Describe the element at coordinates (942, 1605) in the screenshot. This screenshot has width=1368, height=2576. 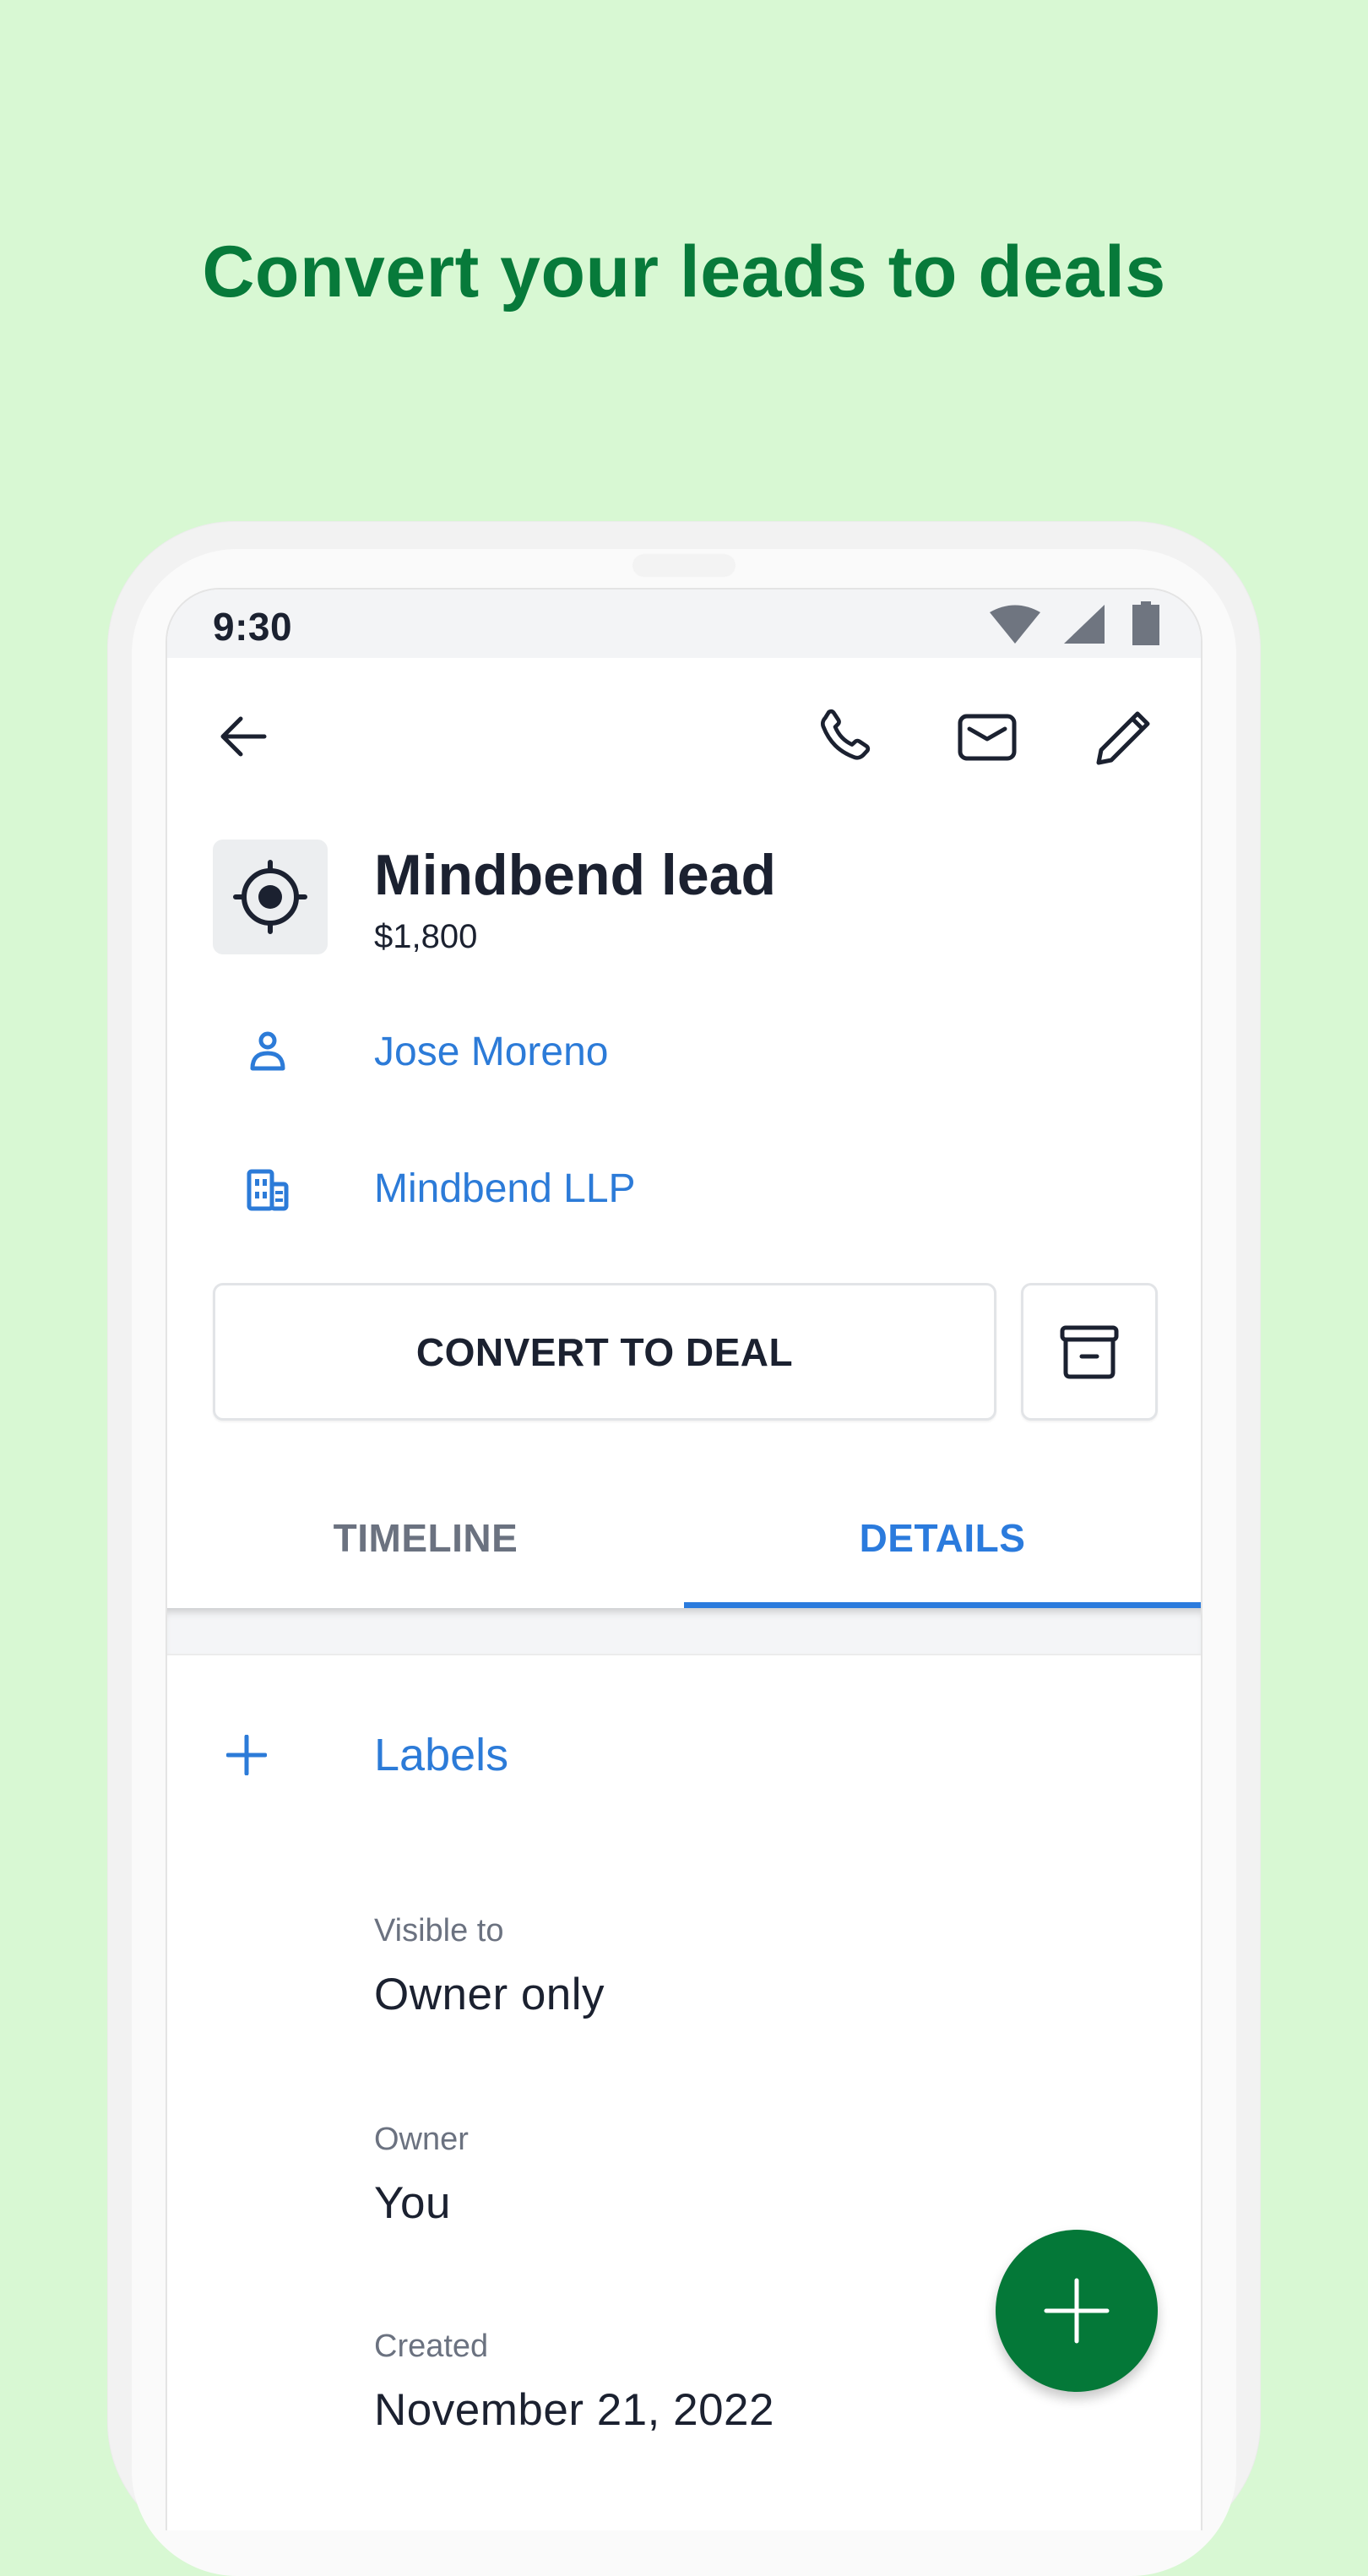
I see `tab-indicator` at that location.